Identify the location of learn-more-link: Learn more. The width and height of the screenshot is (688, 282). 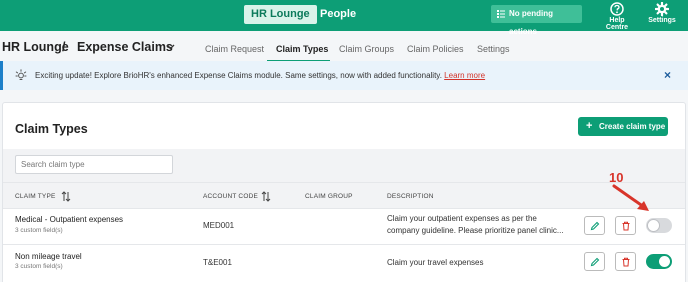
(464, 75).